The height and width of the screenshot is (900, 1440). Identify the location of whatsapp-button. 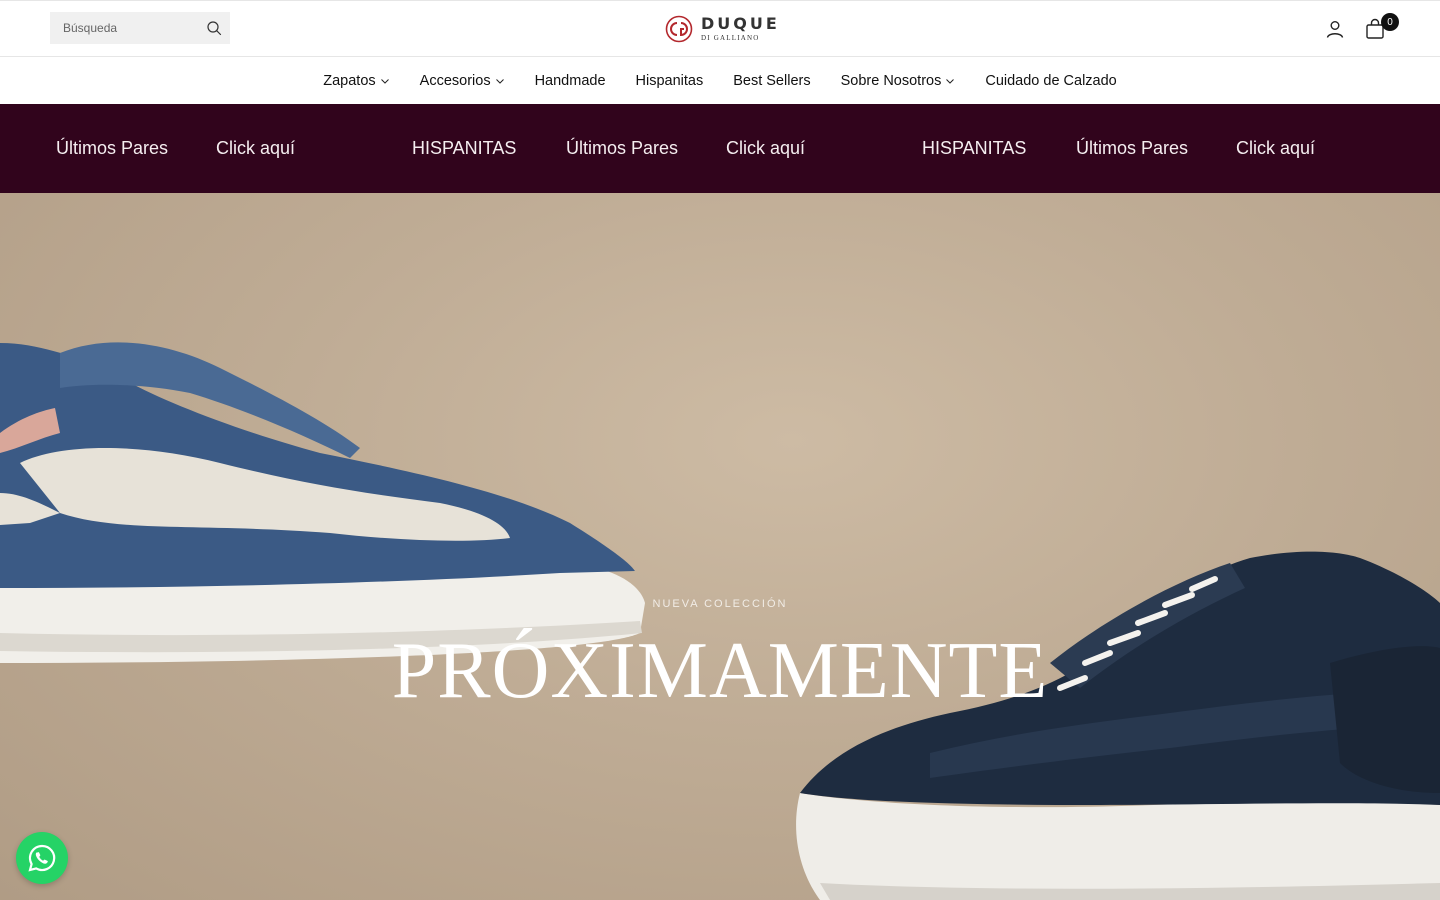
(42, 858).